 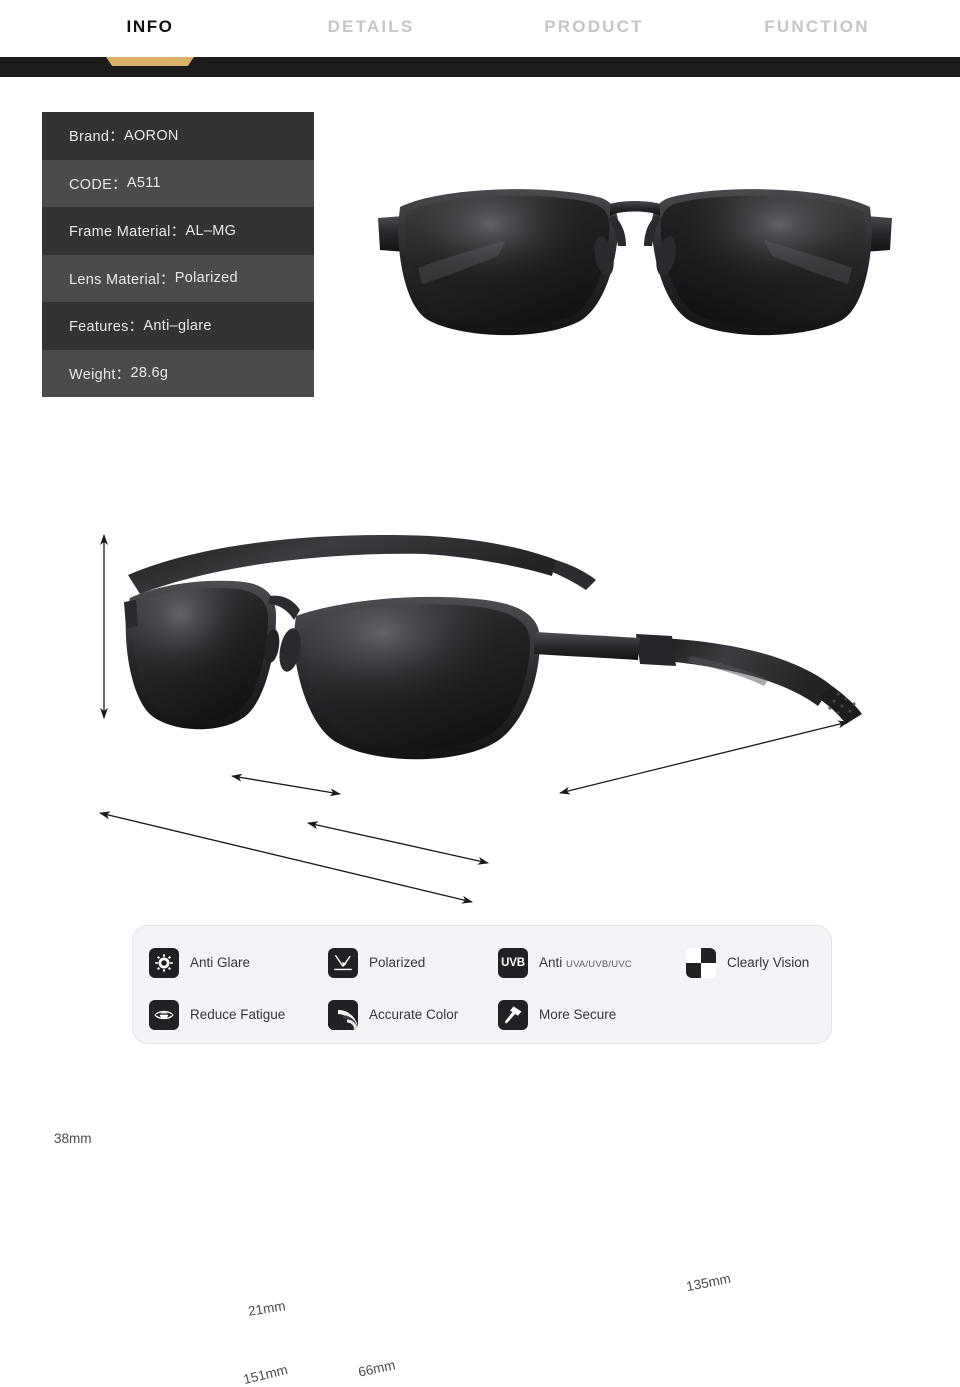 What do you see at coordinates (73, 1138) in the screenshot?
I see `dimension-label-height: 38mm` at bounding box center [73, 1138].